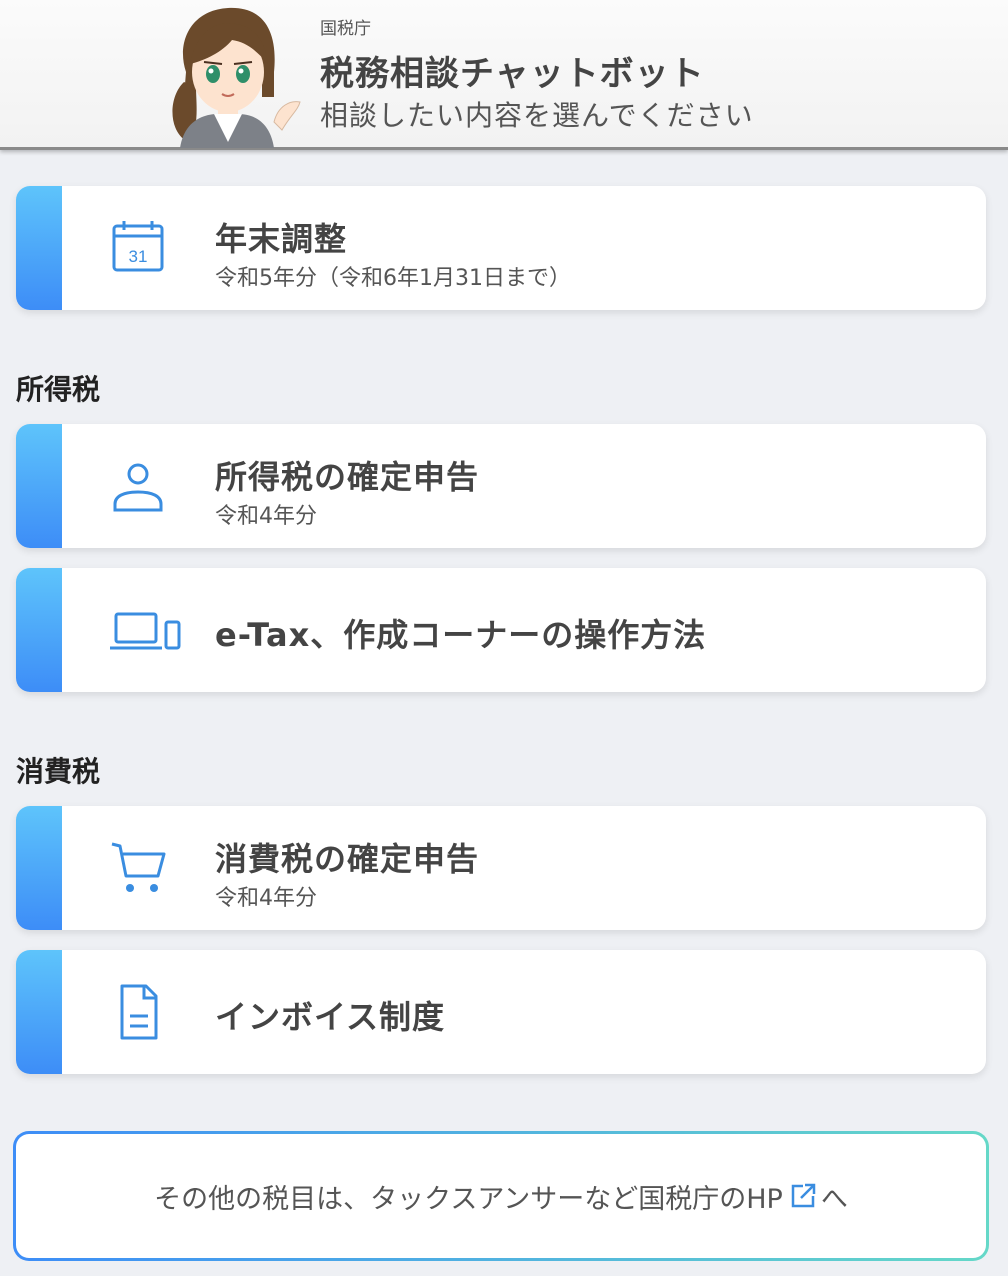 The width and height of the screenshot is (1008, 1276). Describe the element at coordinates (345, 29) in the screenshot. I see `agency-name: 国税庁` at that location.